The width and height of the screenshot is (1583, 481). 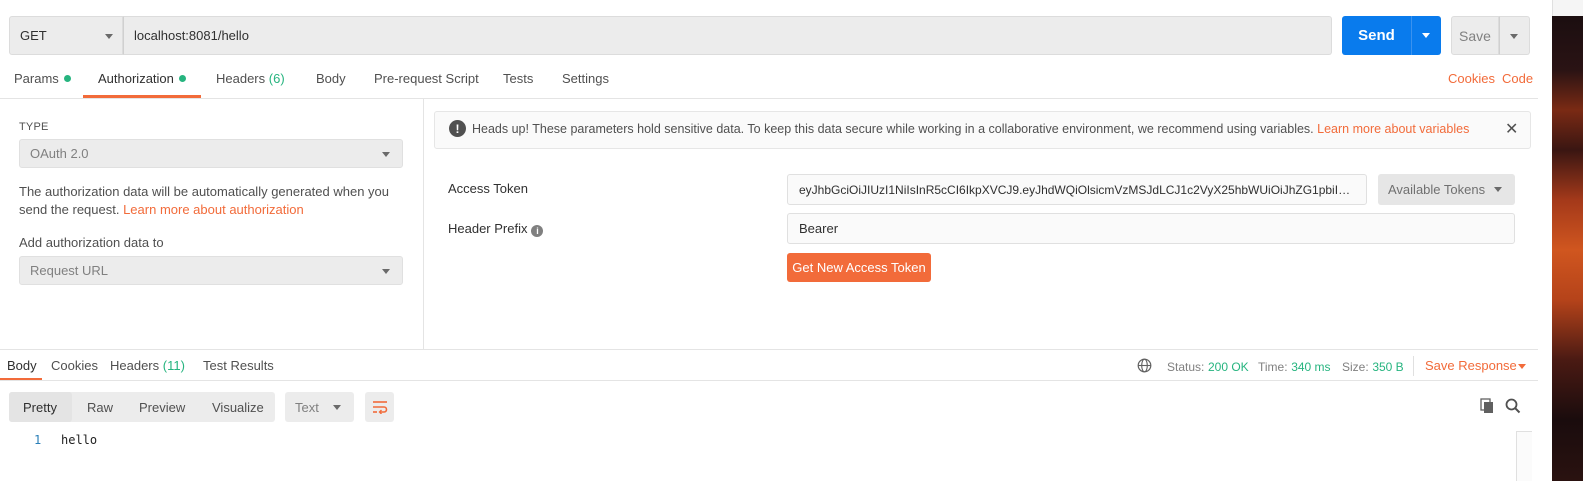 I want to click on format-select: Text, so click(x=319, y=407).